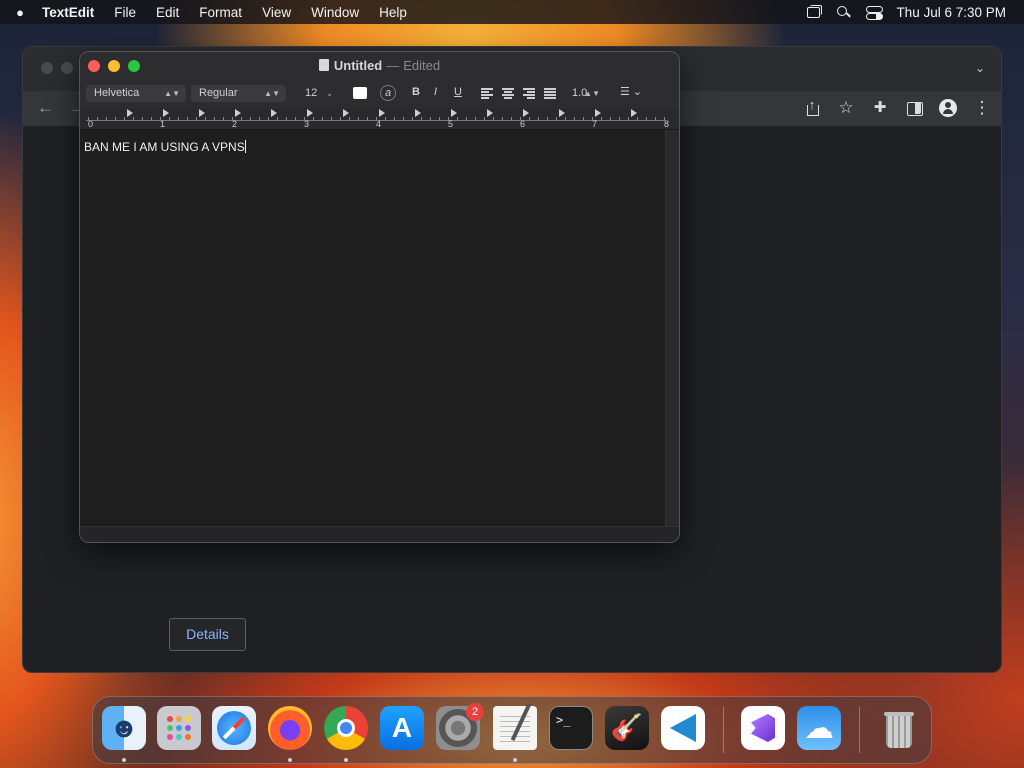 The width and height of the screenshot is (1024, 768). I want to click on menu-app-name: TextEdit, so click(72, 12).